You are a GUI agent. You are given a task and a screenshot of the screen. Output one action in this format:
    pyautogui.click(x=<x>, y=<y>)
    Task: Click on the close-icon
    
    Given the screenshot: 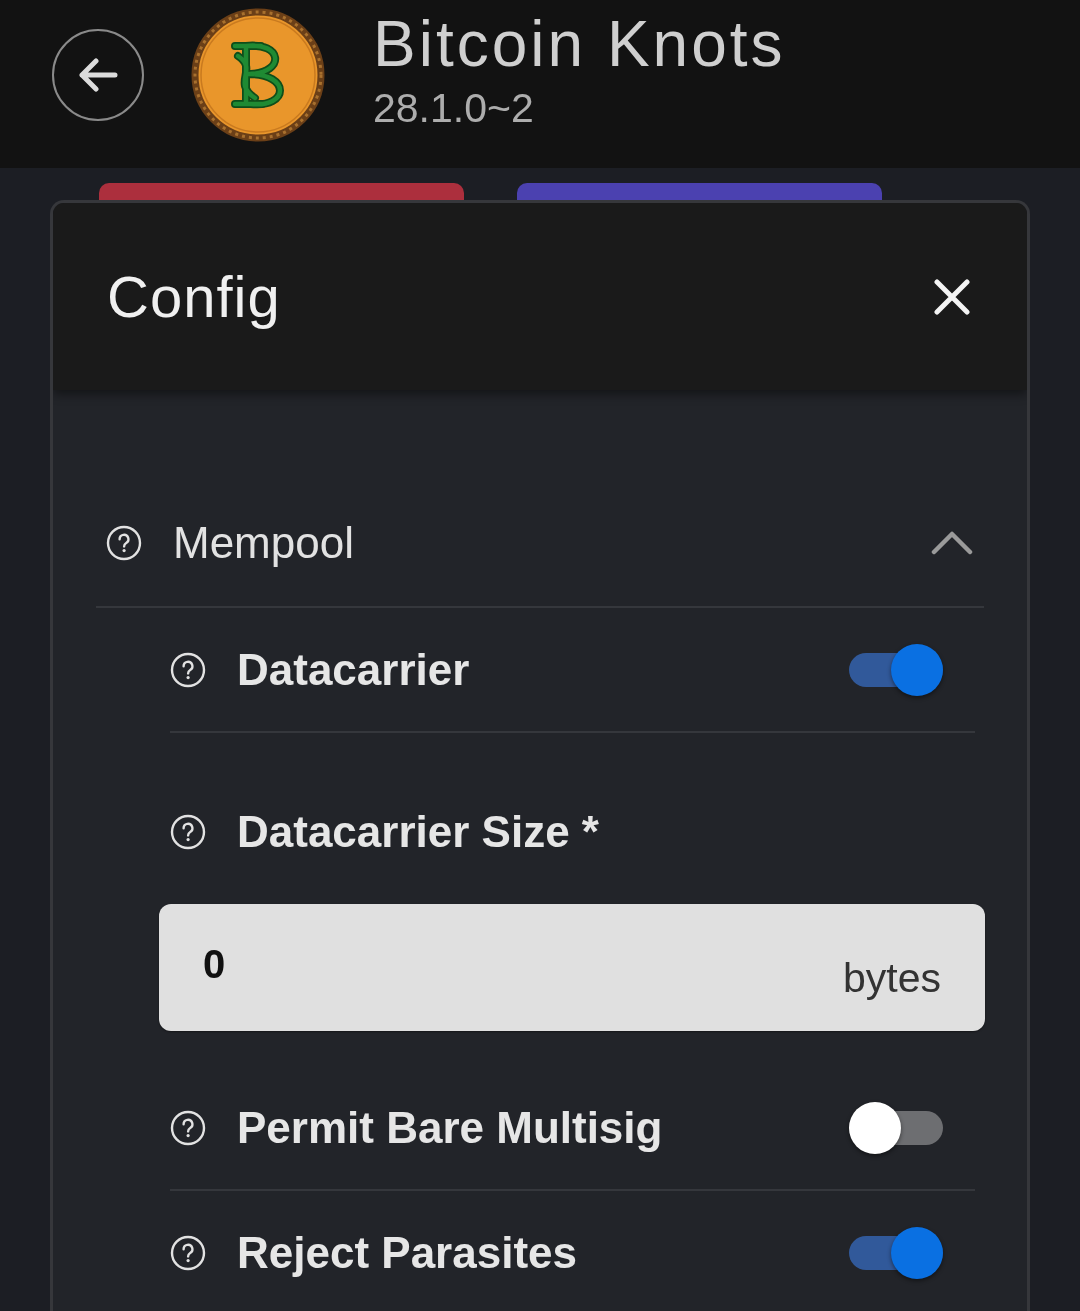 What is the action you would take?
    pyautogui.click(x=952, y=296)
    